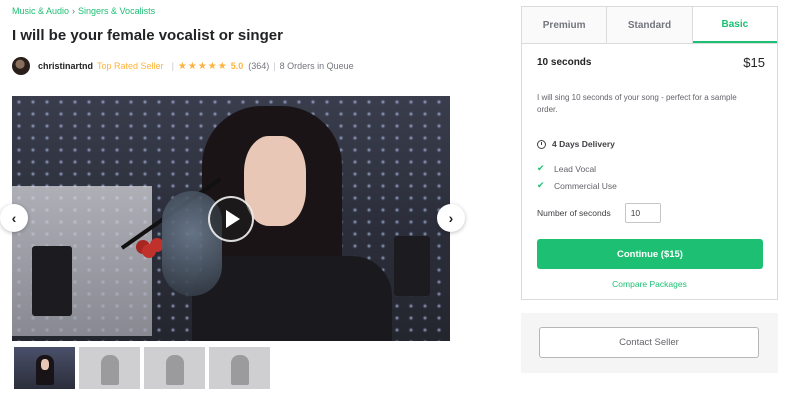 The width and height of the screenshot is (800, 400). I want to click on rating-score: 5.0, so click(237, 66).